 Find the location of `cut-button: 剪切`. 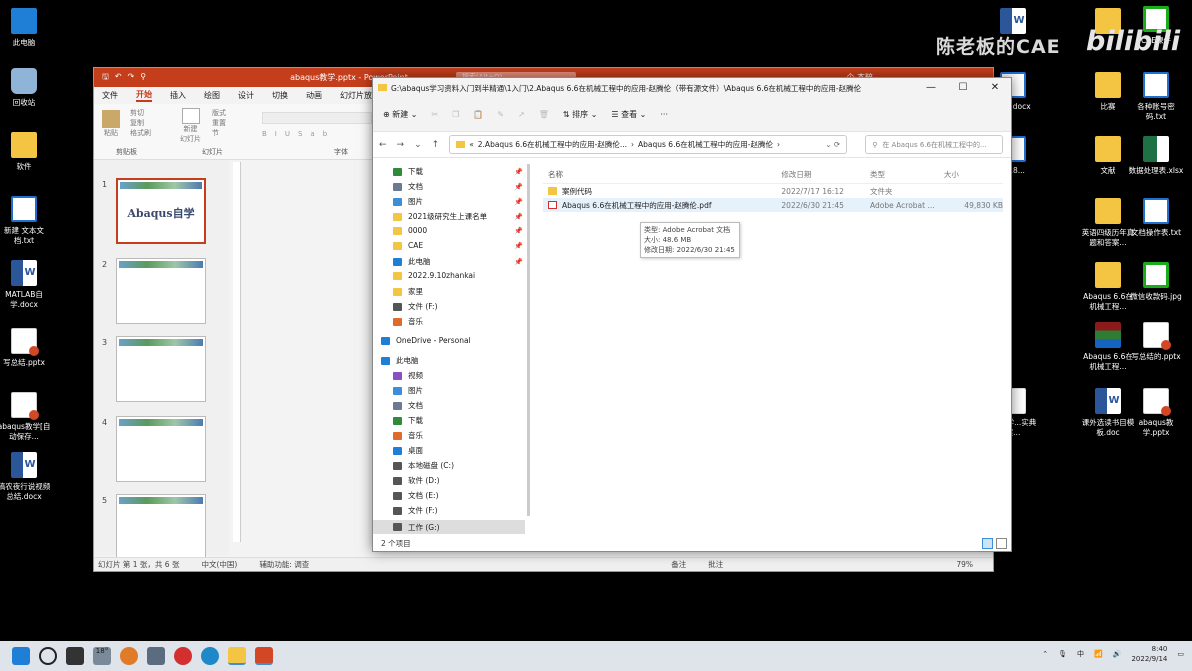

cut-button: 剪切 is located at coordinates (140, 113).